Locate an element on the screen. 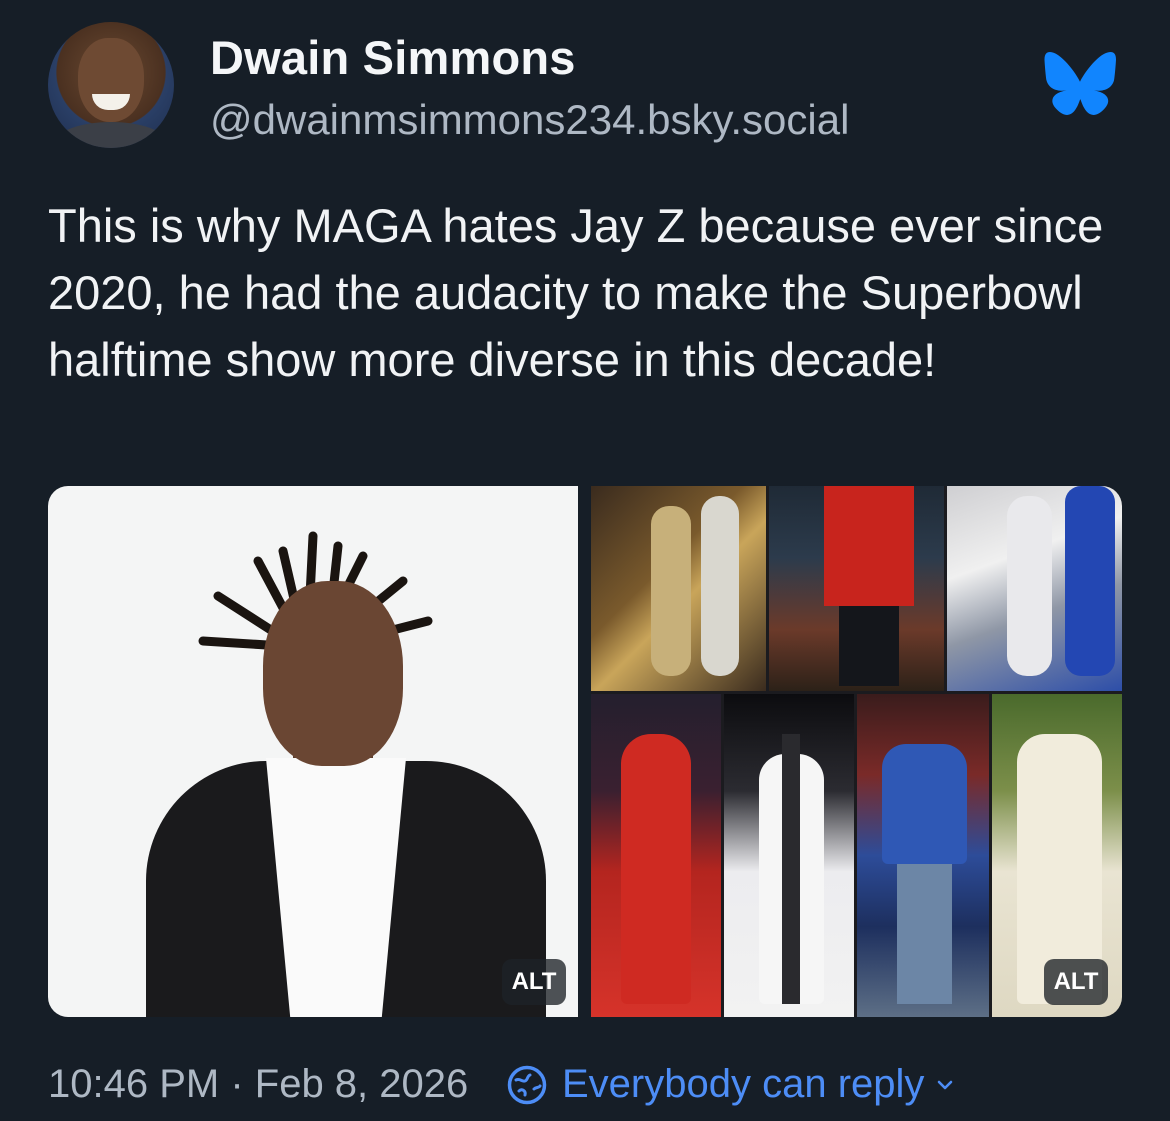  globe-icon is located at coordinates (527, 1084).